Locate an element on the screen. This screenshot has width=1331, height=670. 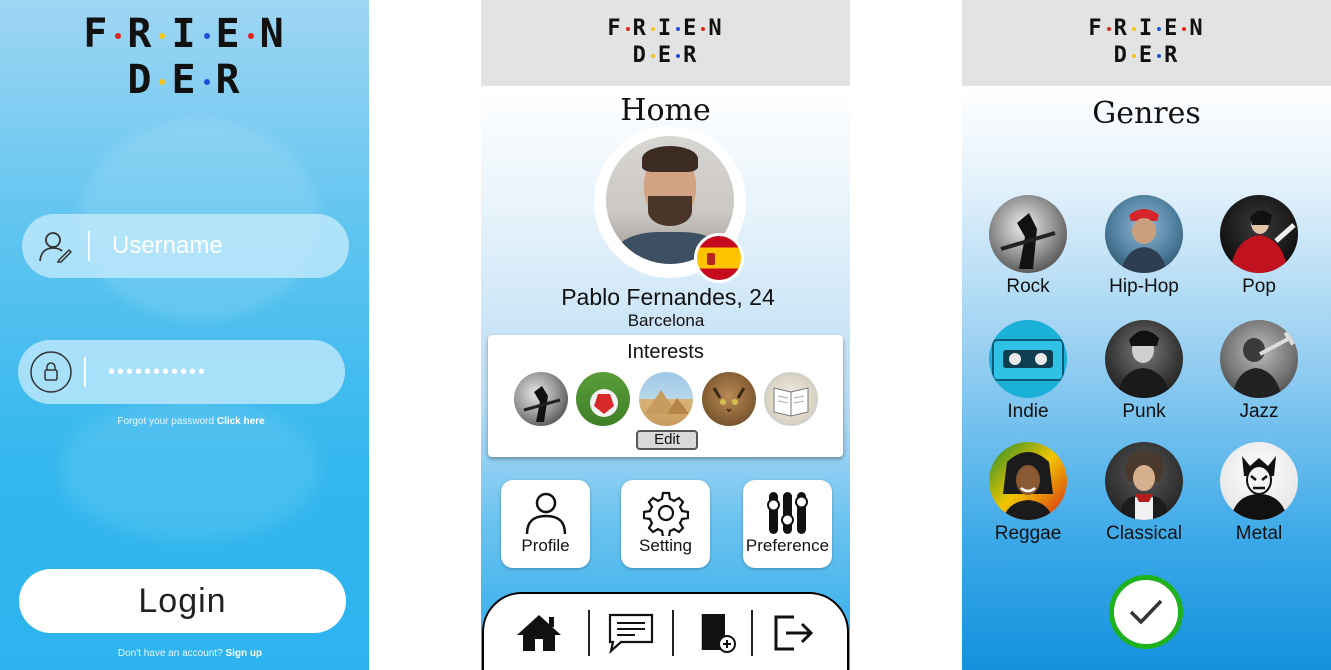
genre-label: Hip-Hop is located at coordinates (1144, 286).